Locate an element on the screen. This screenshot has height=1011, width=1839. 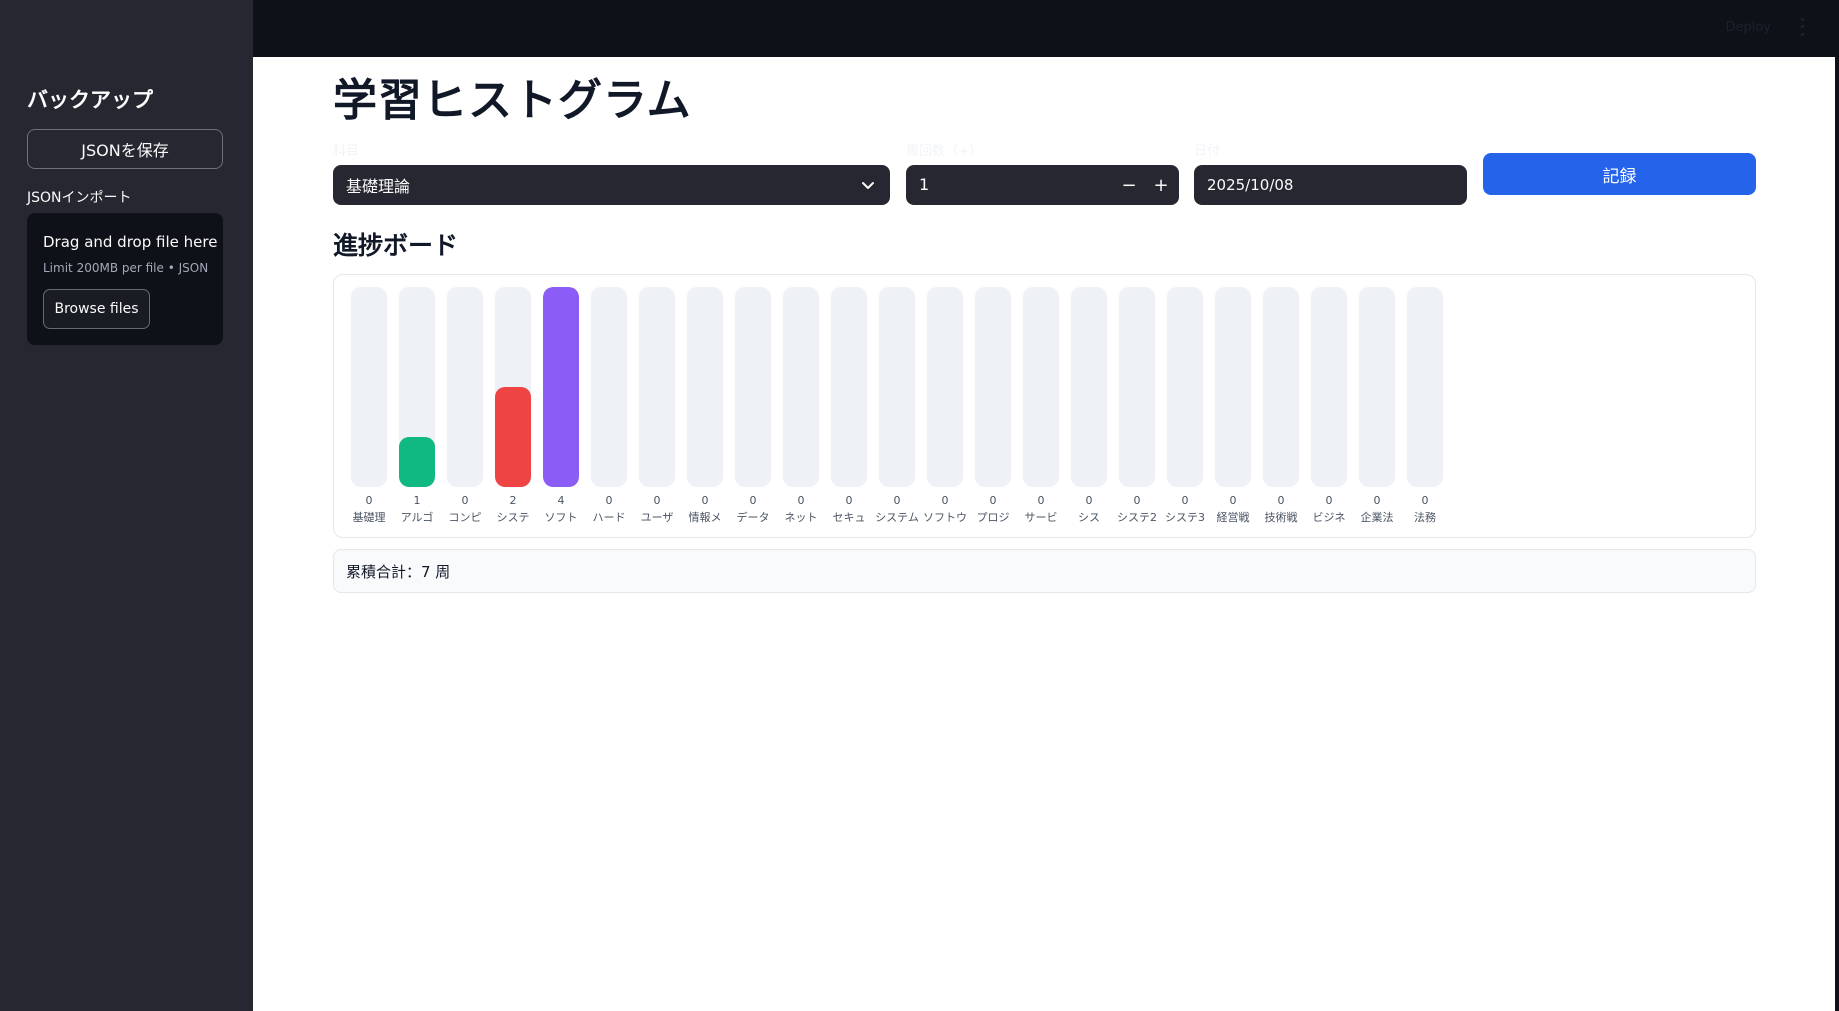
bar-column: 0 法務 is located at coordinates (1425, 407).